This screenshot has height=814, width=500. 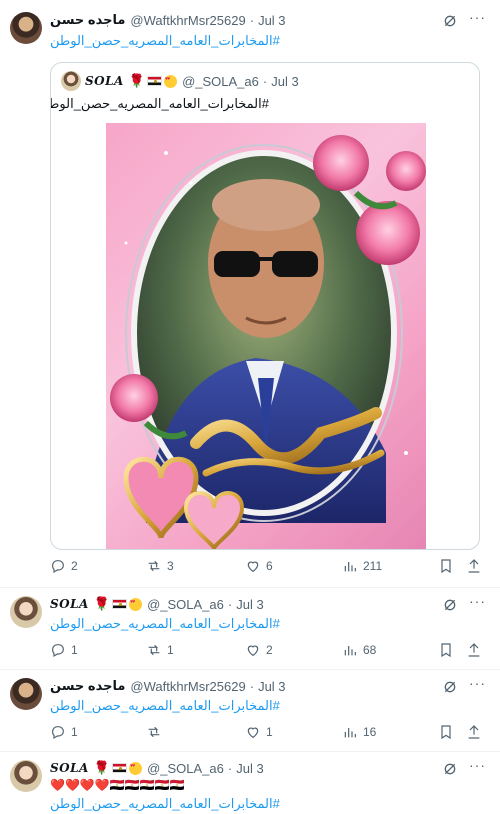 I want to click on action-bar: 1 1 2 68, so click(x=270, y=652).